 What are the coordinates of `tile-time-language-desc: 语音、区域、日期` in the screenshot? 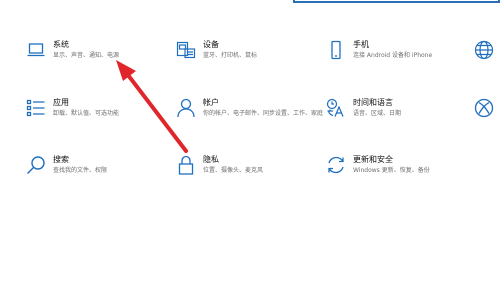 It's located at (377, 113).